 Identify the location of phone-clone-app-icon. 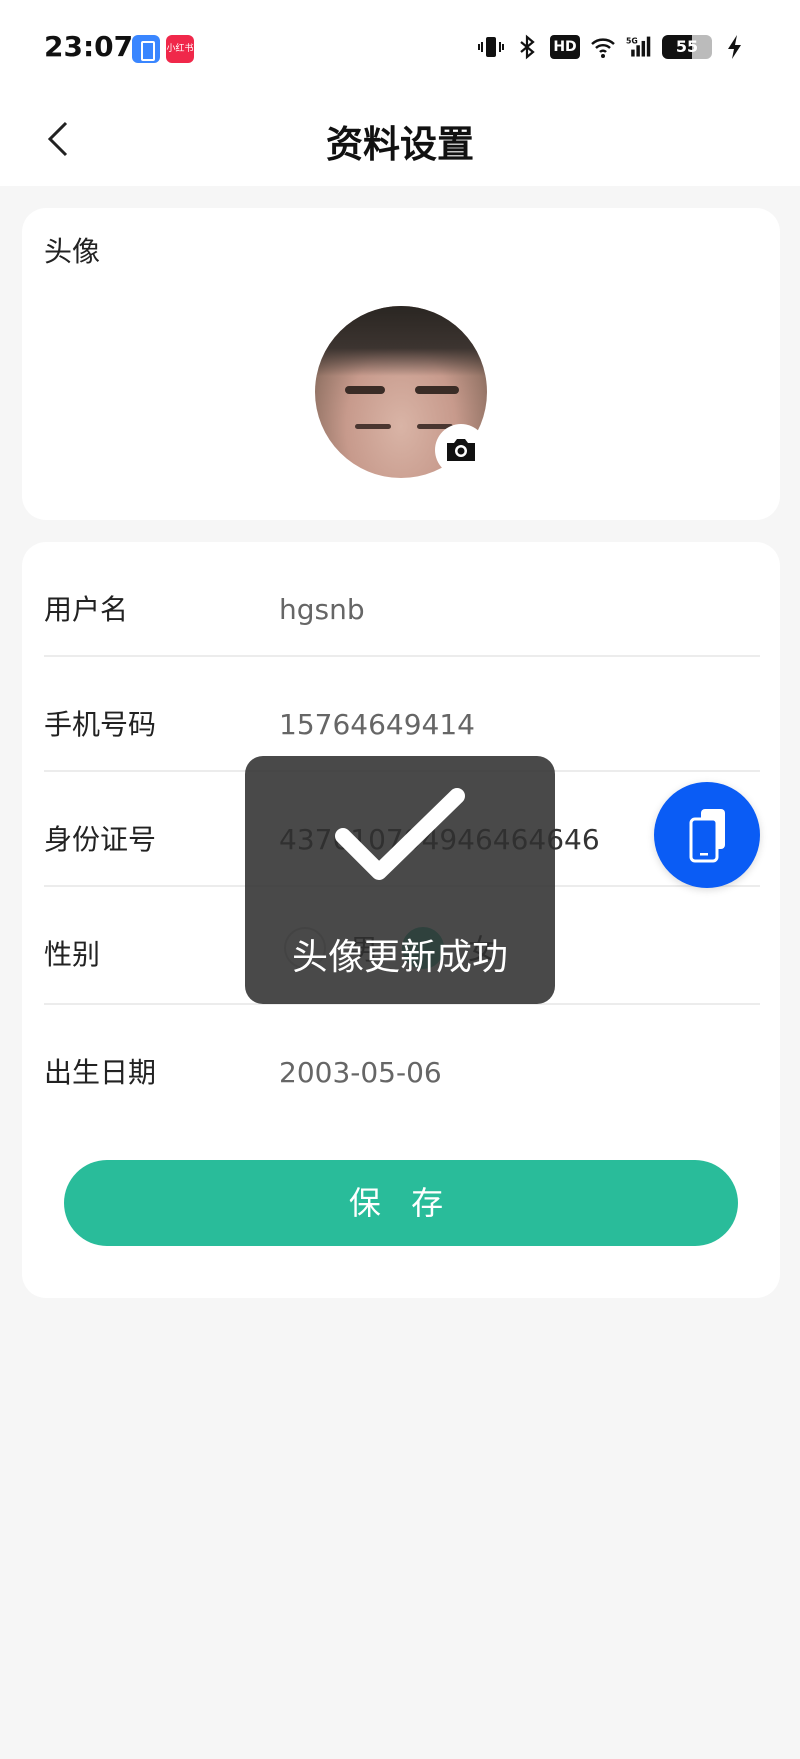
(146, 49).